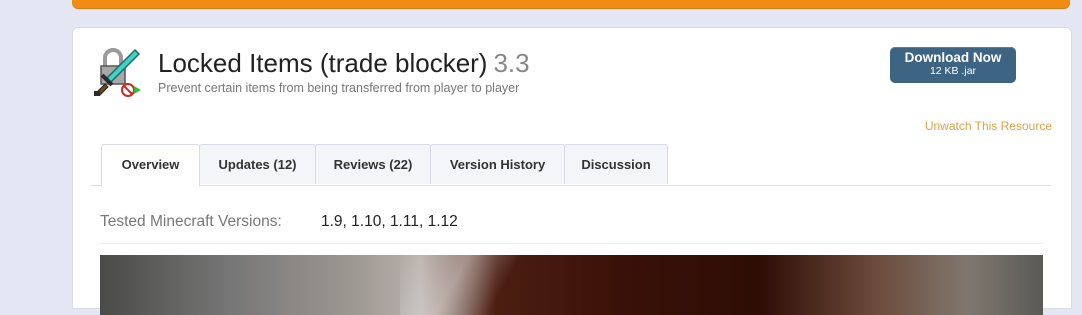 This screenshot has width=1082, height=315. I want to click on tested-versions-value: 1.9, 1.10, 1.11, 1.12, so click(389, 221).